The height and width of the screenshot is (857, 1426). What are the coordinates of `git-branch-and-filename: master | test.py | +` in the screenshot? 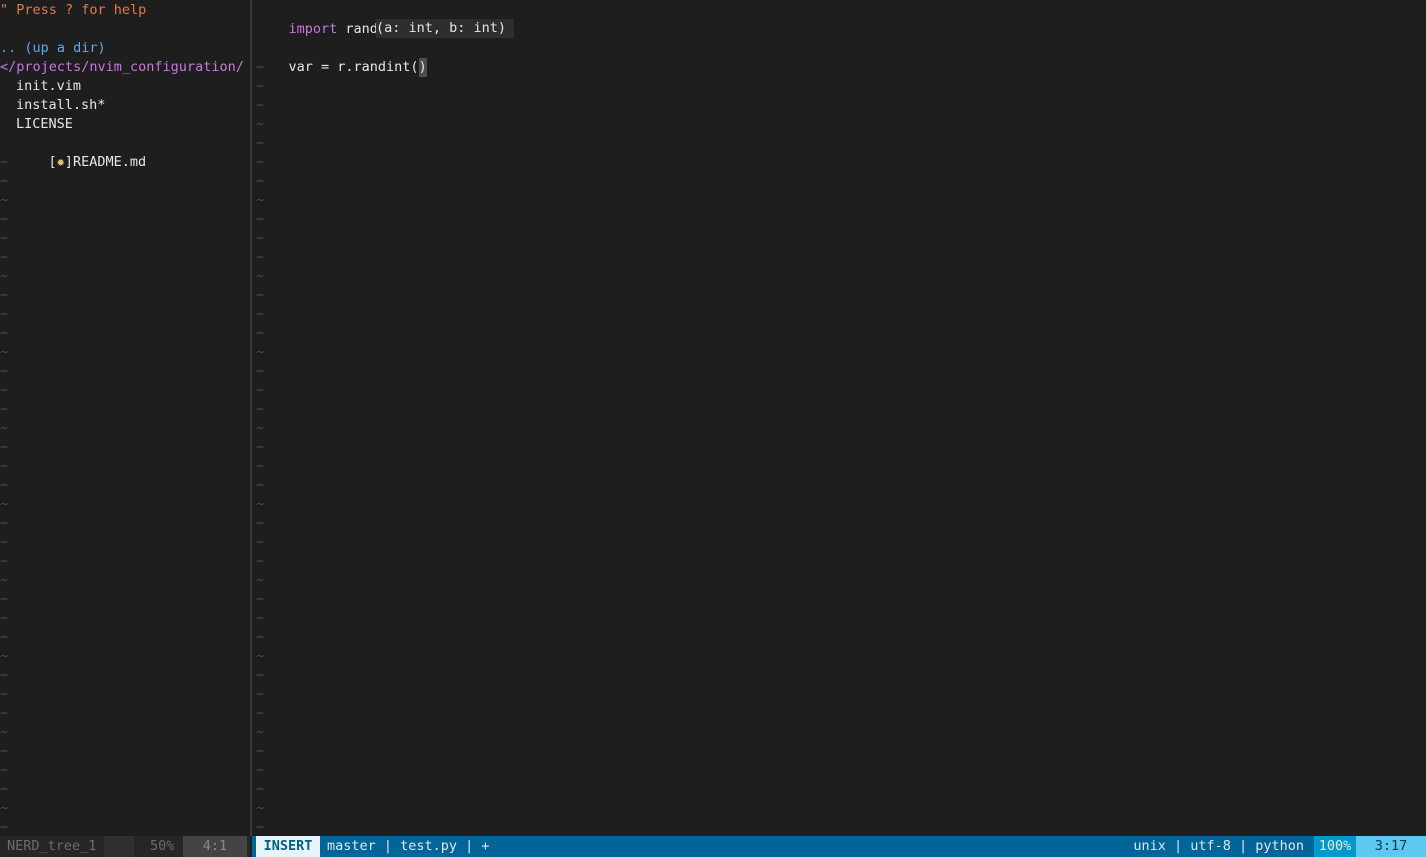 It's located at (408, 846).